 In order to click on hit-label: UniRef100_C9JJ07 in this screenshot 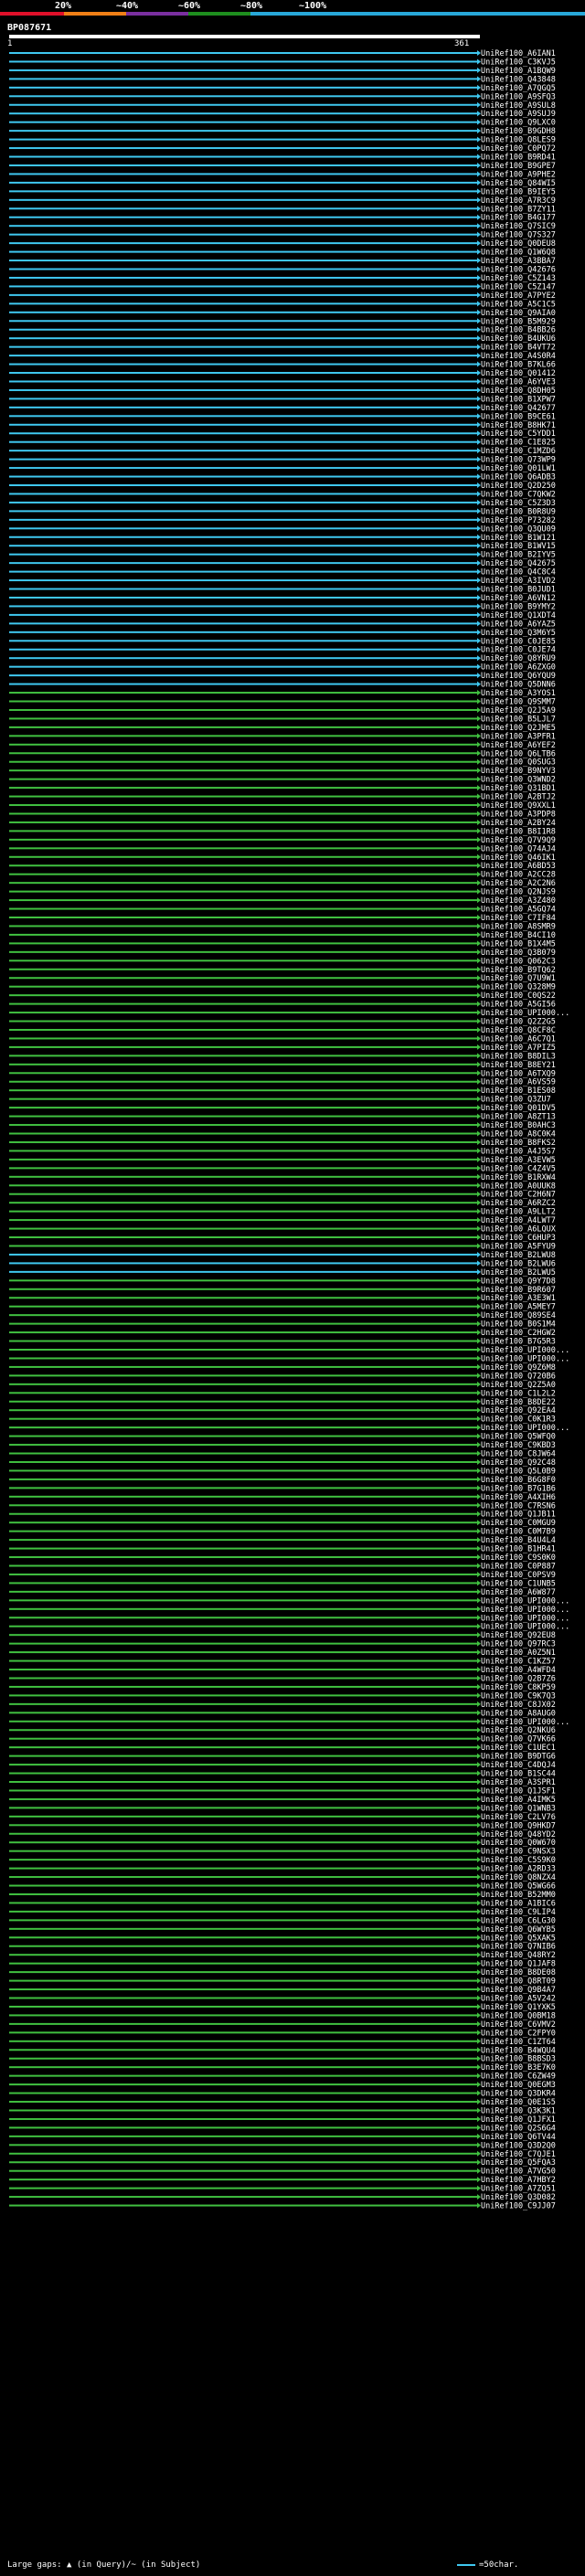, I will do `click(518, 2206)`.